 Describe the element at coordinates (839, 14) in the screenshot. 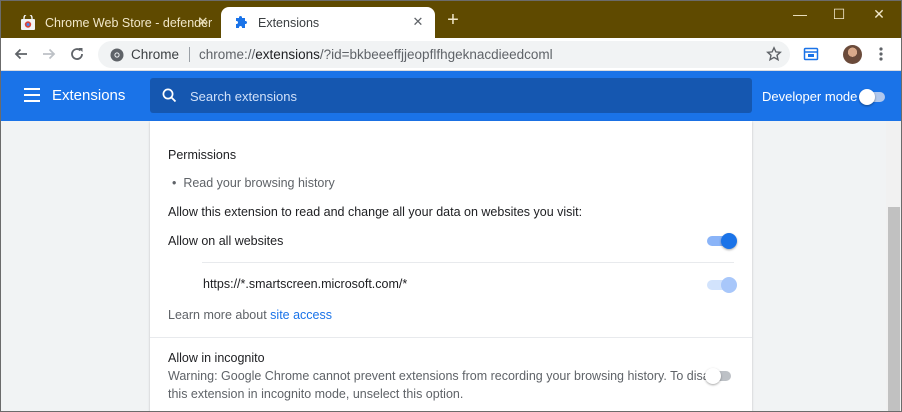

I see `maximize-button: ☐` at that location.